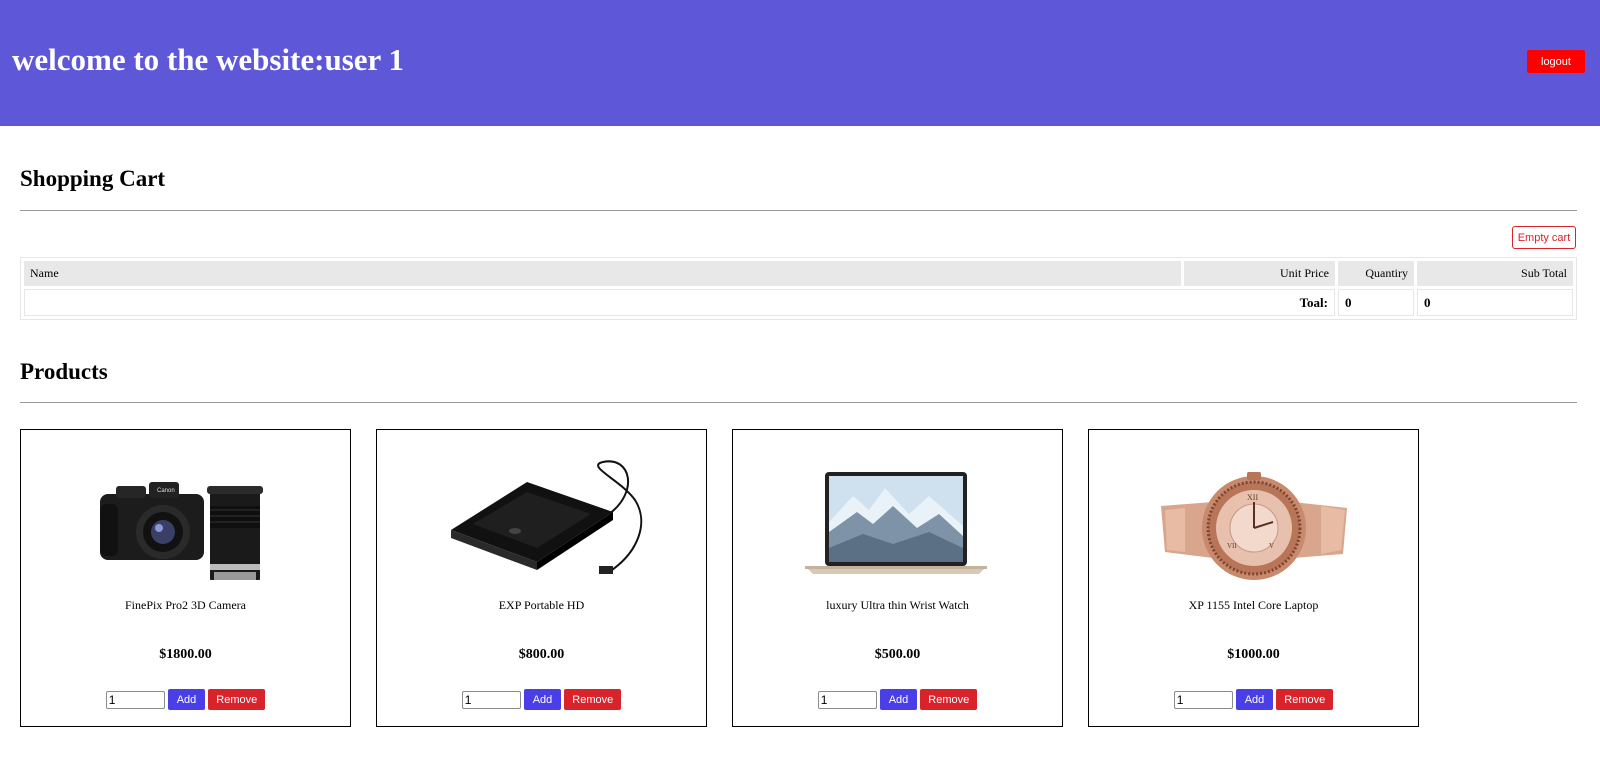 The width and height of the screenshot is (1600, 772). What do you see at coordinates (1252, 497) in the screenshot?
I see `svg-text: XII` at bounding box center [1252, 497].